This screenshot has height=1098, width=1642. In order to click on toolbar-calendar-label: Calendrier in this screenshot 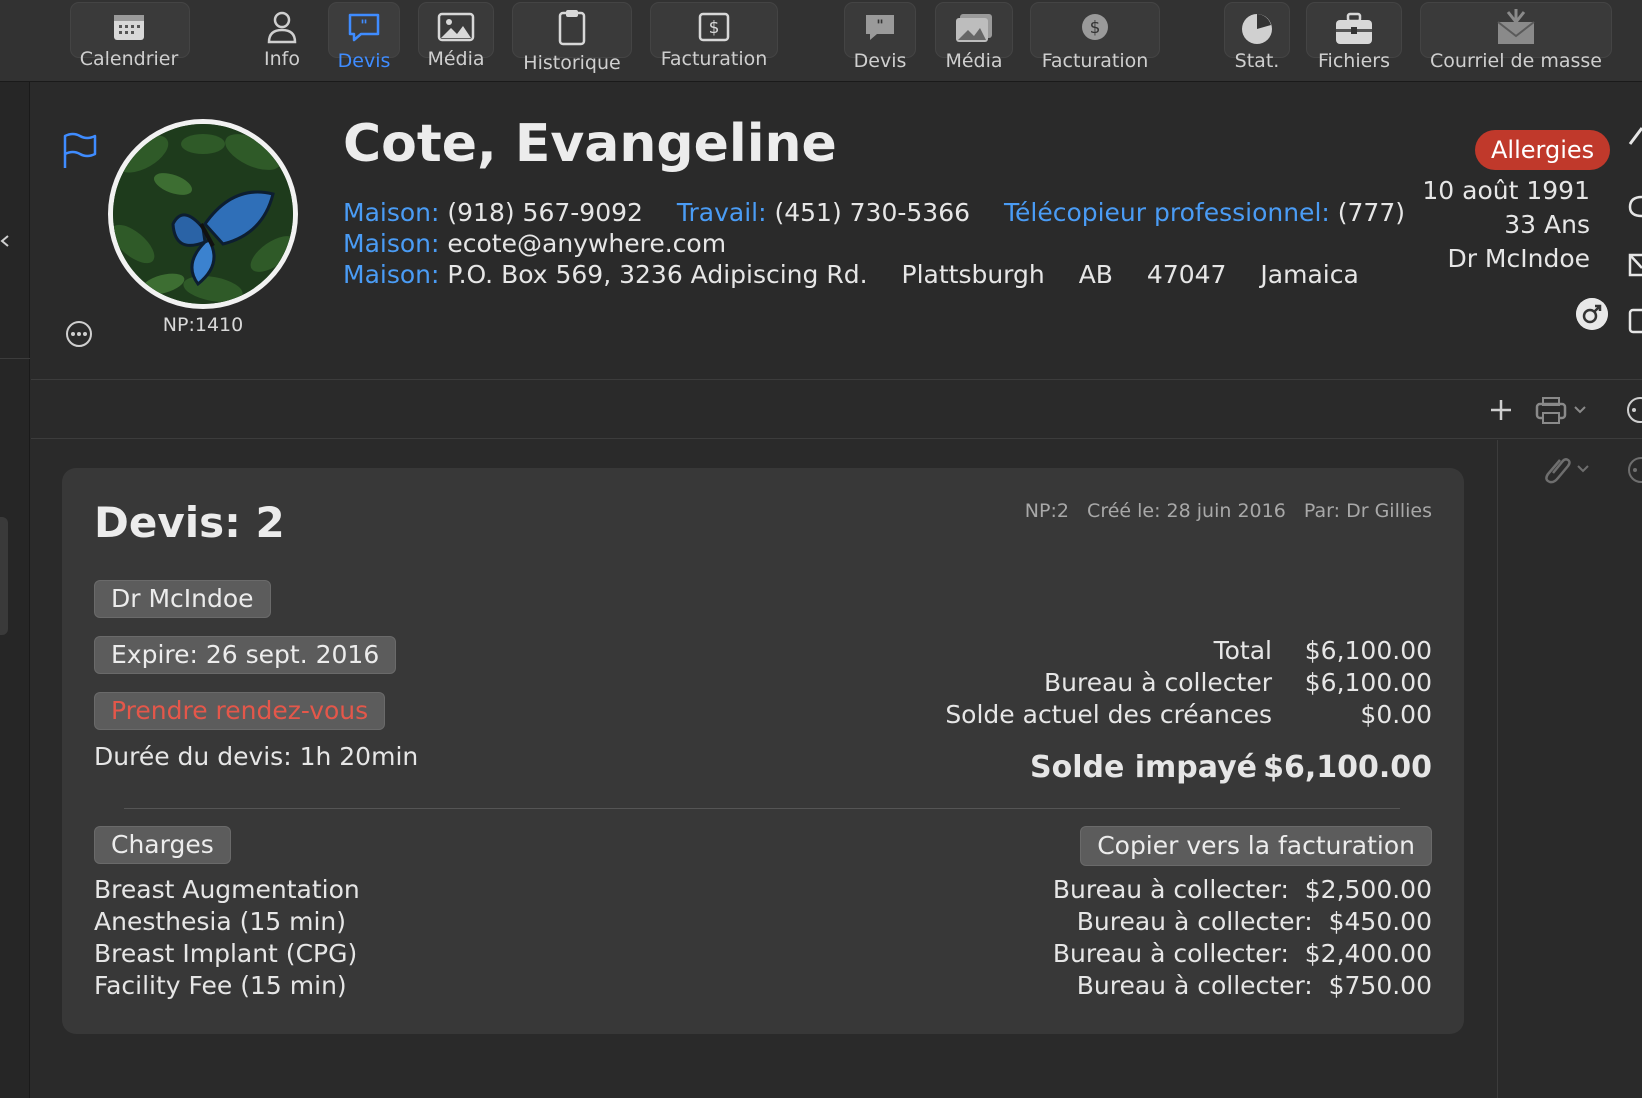, I will do `click(129, 59)`.